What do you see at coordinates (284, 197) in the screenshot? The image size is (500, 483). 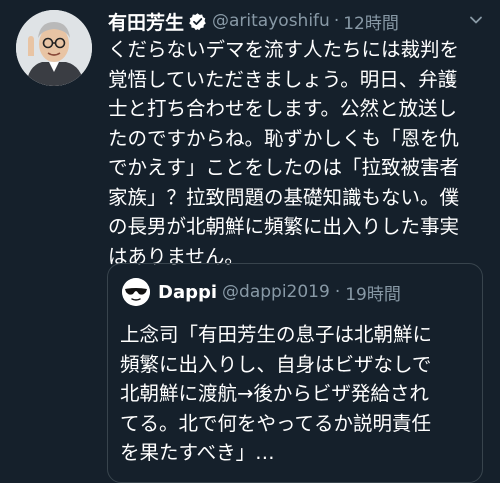 I see `tweet-text-line: 家族」？拉致問題の基礎知識もない。僕` at bounding box center [284, 197].